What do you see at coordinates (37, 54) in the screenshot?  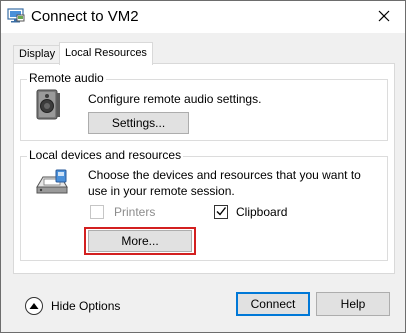 I see `tab-display: Display` at bounding box center [37, 54].